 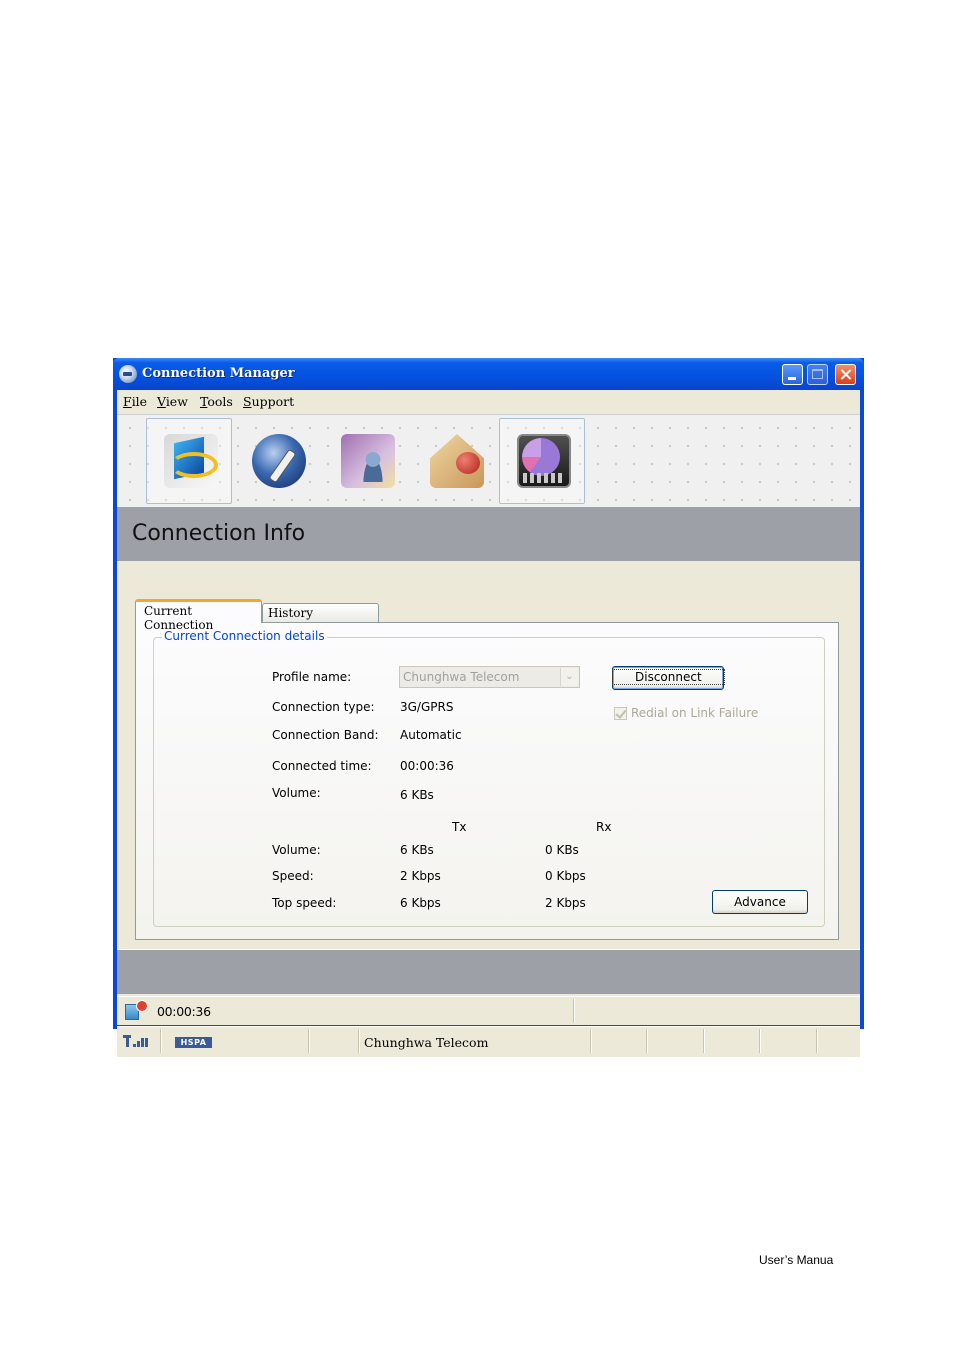 What do you see at coordinates (322, 766) in the screenshot?
I see `connected-time-label: Connected time:` at bounding box center [322, 766].